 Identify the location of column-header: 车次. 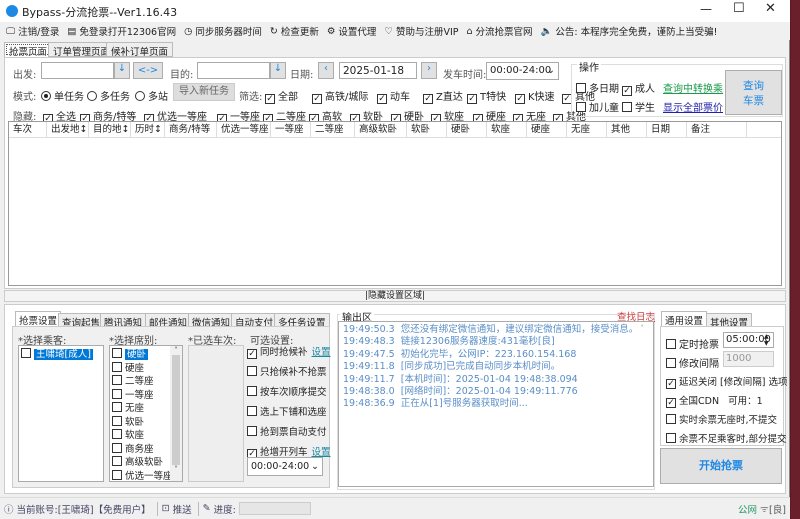
(28, 130).